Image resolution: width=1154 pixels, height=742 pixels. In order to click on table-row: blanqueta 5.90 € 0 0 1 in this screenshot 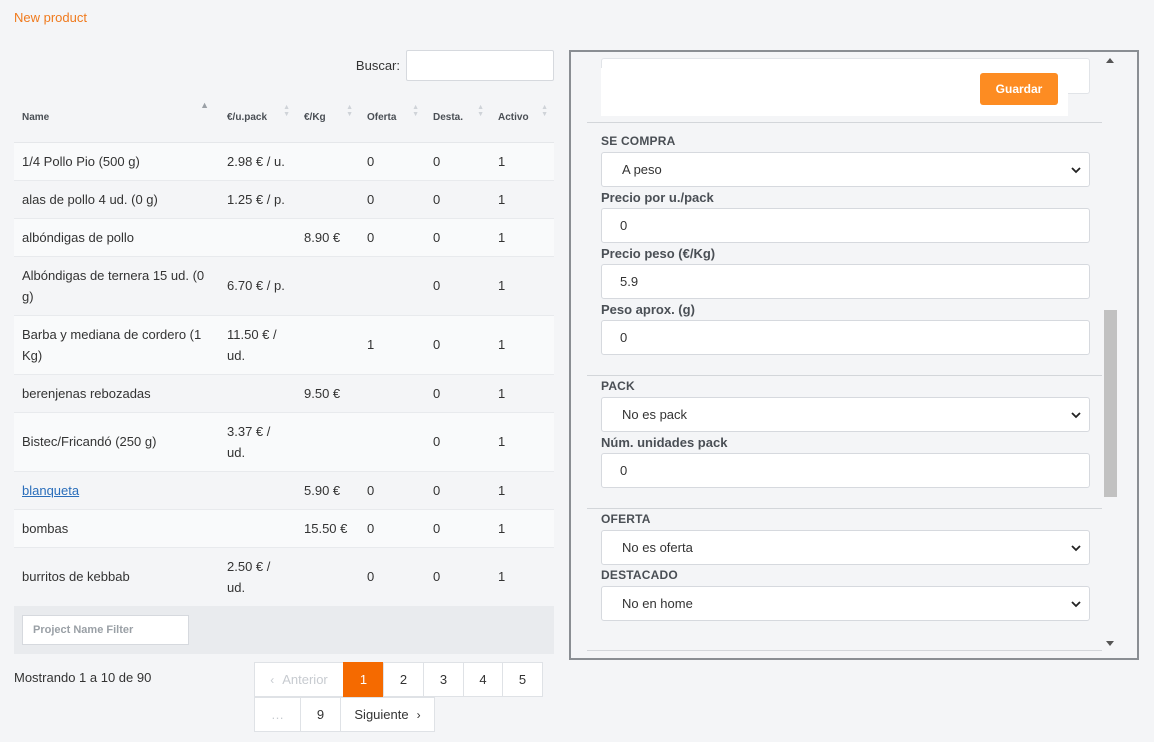, I will do `click(284, 490)`.